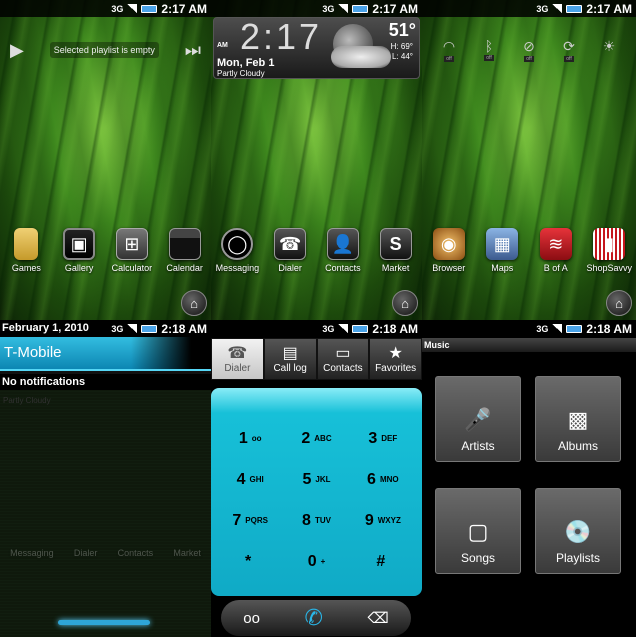 The image size is (636, 637). I want to click on app-dialer: ☎ Dialer, so click(290, 258).